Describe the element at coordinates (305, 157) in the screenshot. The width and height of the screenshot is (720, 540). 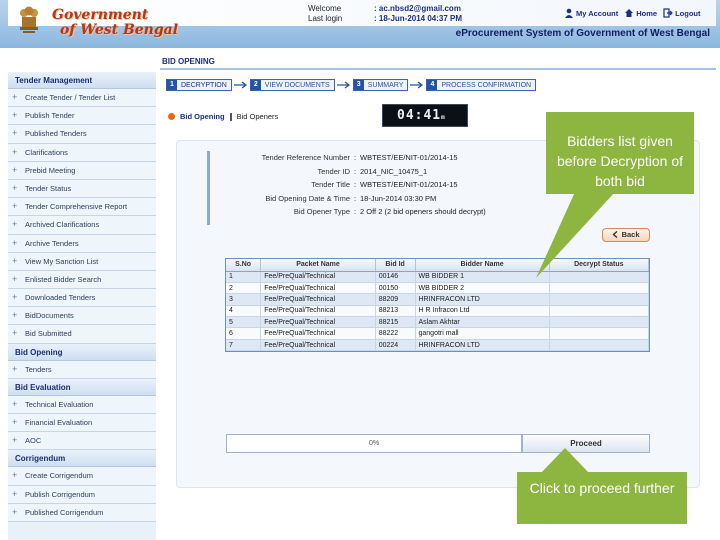
I see `info-label: Tender Reference Number` at that location.